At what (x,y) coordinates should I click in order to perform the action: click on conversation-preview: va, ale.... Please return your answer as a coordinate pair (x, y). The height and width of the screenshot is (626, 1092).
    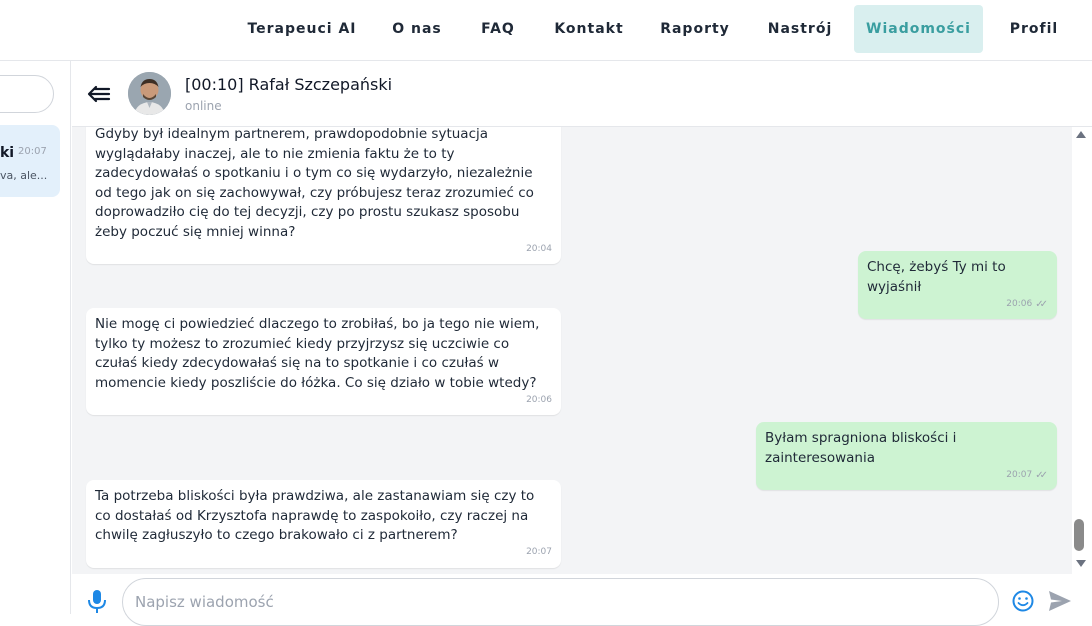
    Looking at the image, I should click on (24, 175).